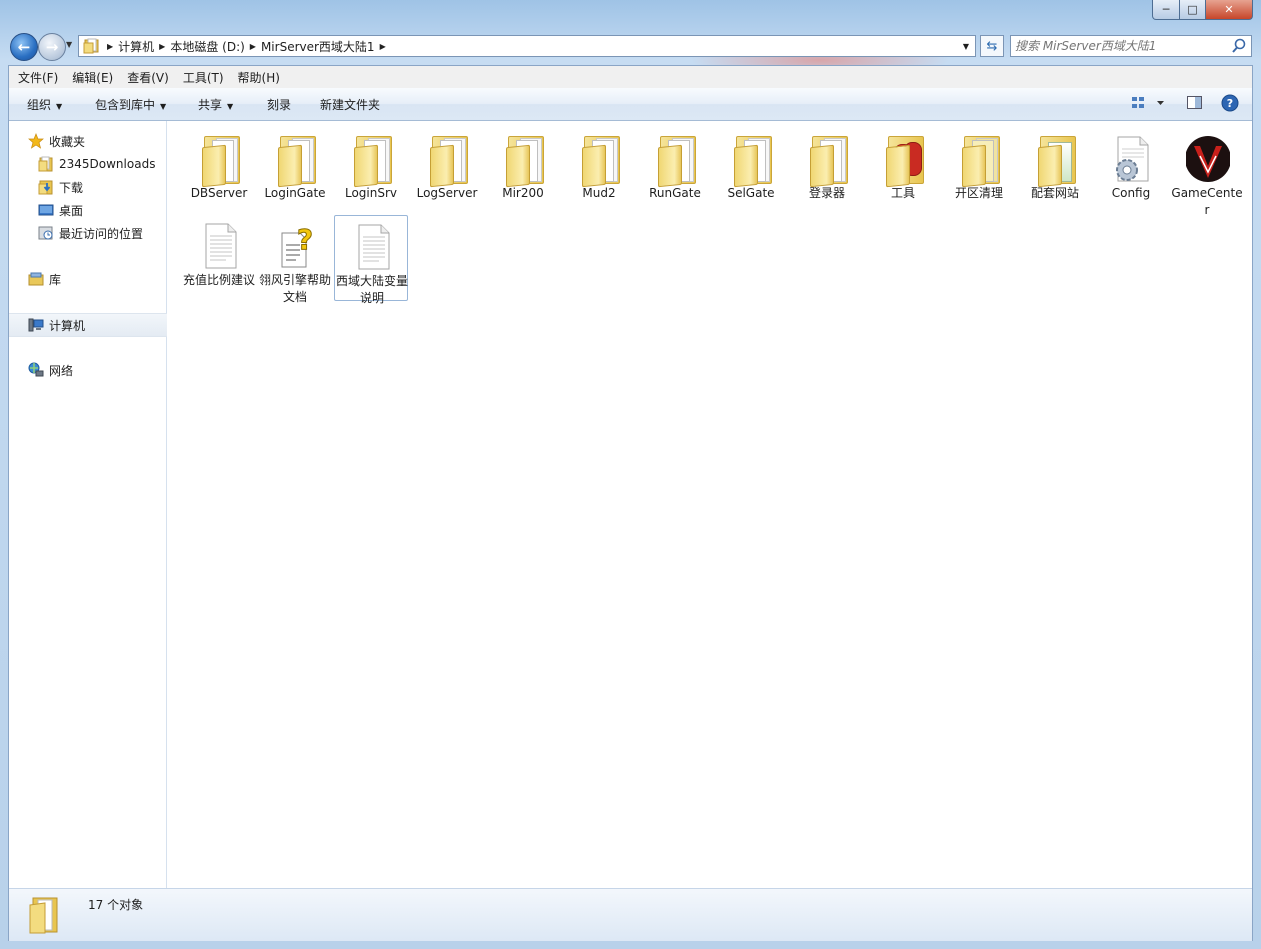 The height and width of the screenshot is (949, 1261). Describe the element at coordinates (1229, 10) in the screenshot. I see `close-button: ✕` at that location.